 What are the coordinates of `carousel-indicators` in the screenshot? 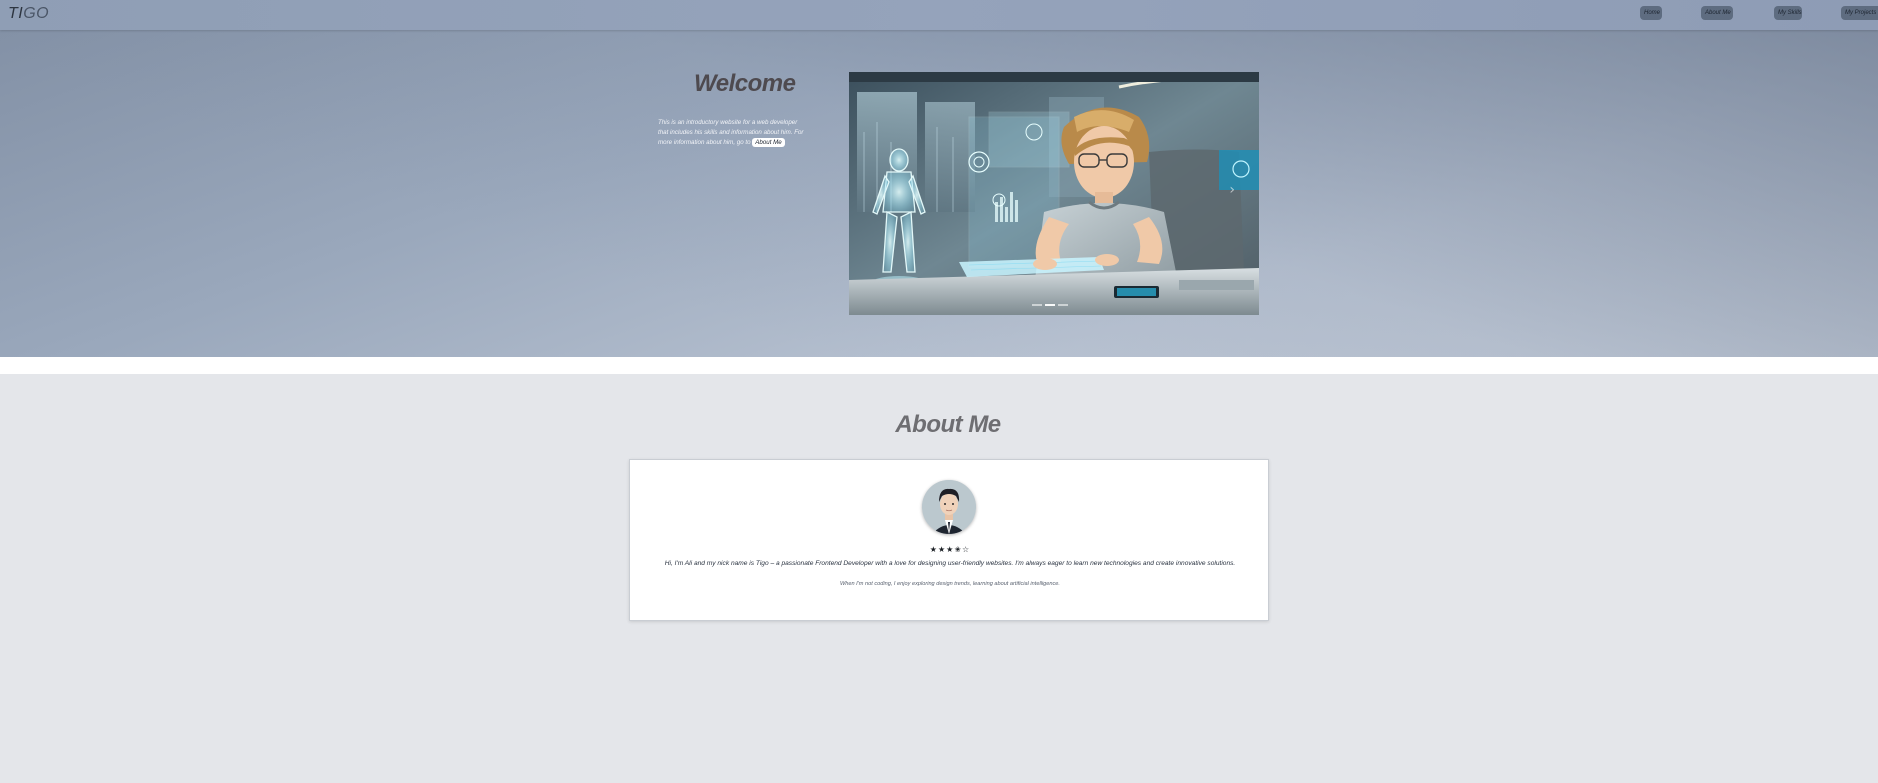 It's located at (1050, 305).